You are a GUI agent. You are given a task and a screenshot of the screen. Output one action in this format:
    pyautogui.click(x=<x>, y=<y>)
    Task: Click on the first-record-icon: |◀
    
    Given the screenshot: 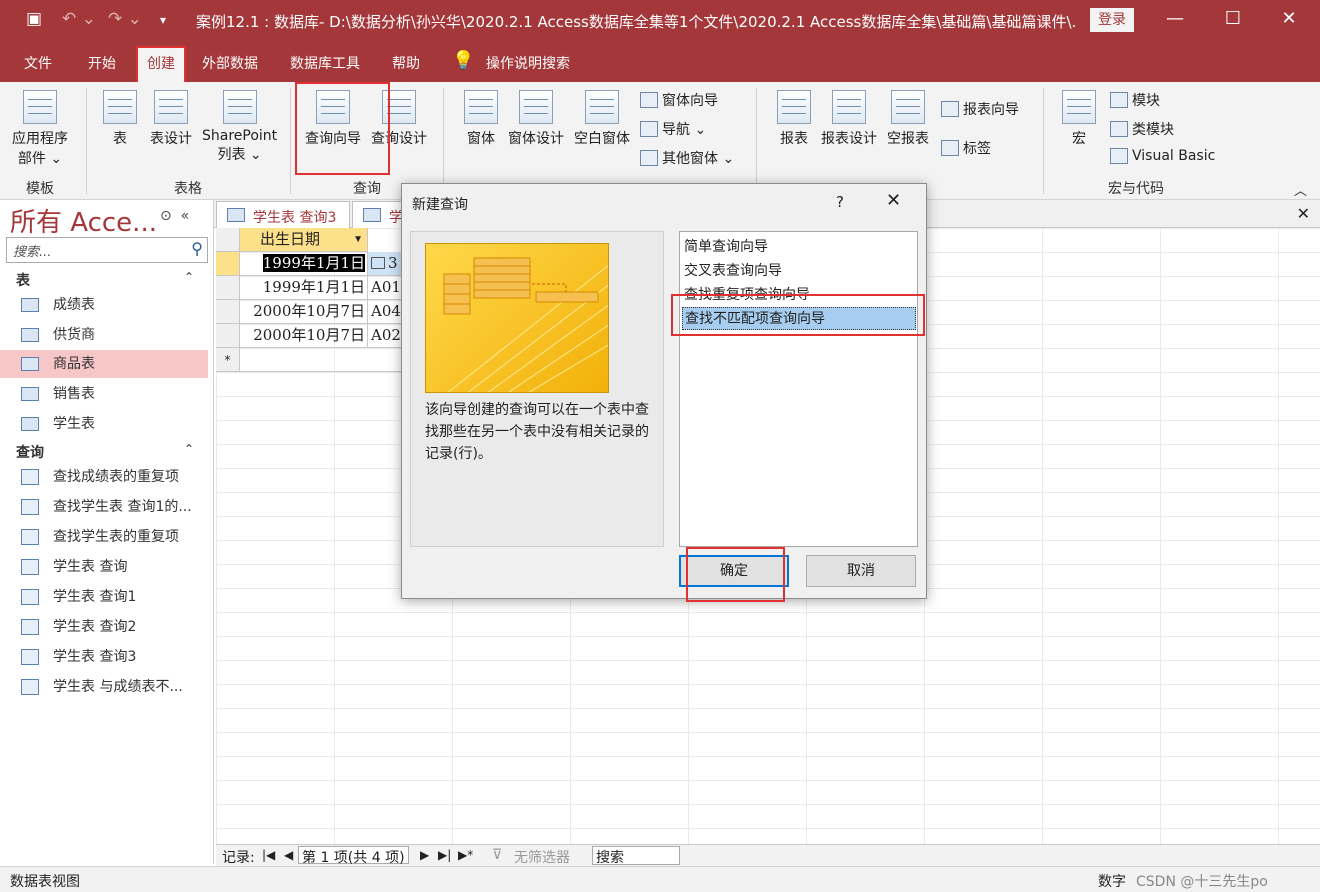 What is the action you would take?
    pyautogui.click(x=268, y=855)
    